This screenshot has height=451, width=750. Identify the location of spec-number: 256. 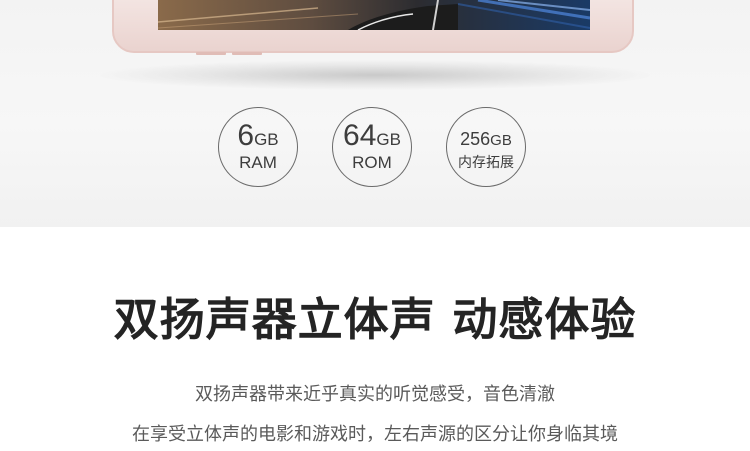
(475, 139).